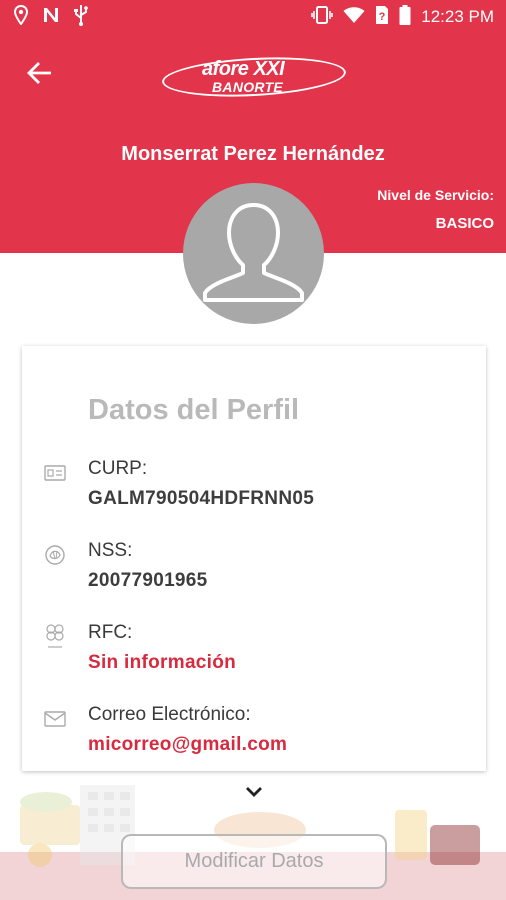  Describe the element at coordinates (55, 637) in the screenshot. I see `sat-icon` at that location.